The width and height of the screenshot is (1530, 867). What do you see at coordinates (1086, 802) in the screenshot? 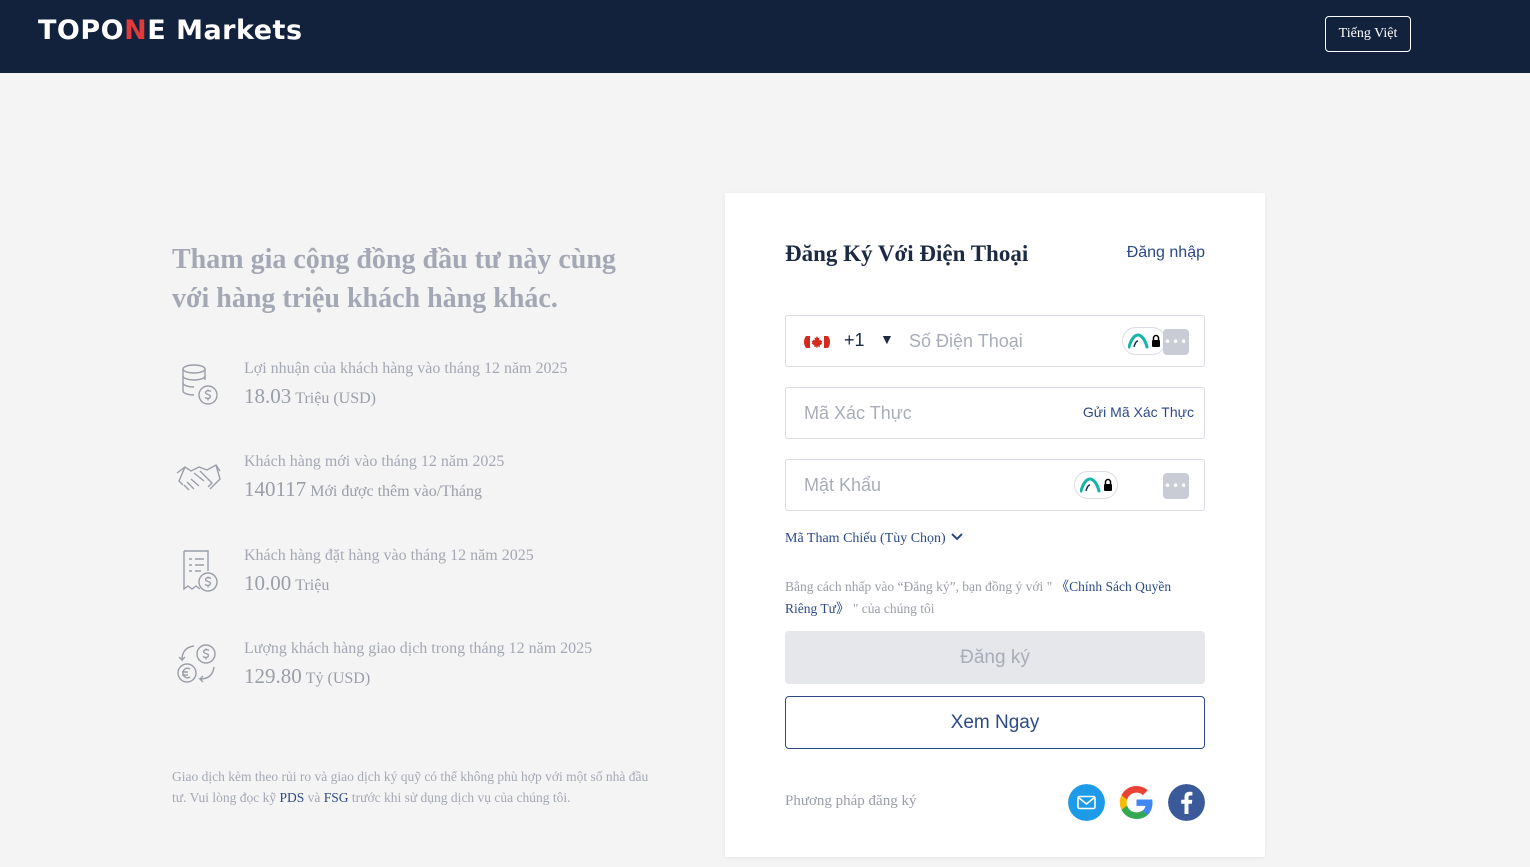
I see `email-signup-icon` at bounding box center [1086, 802].